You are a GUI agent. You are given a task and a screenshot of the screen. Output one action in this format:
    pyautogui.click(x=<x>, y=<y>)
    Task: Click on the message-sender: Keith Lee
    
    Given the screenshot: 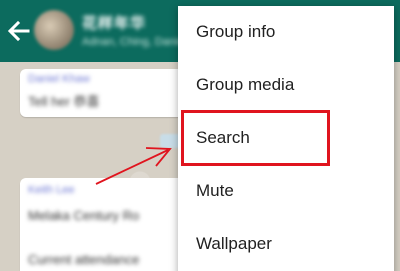 What is the action you would take?
    pyautogui.click(x=51, y=190)
    